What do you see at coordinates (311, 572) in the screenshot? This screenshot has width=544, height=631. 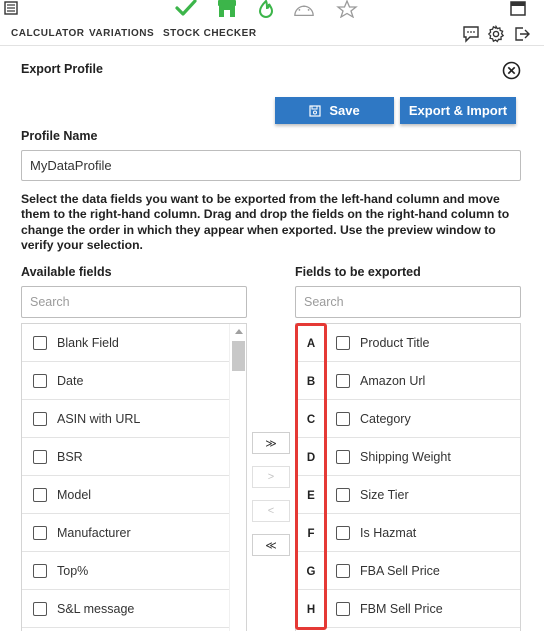 I see `column-letter: G` at bounding box center [311, 572].